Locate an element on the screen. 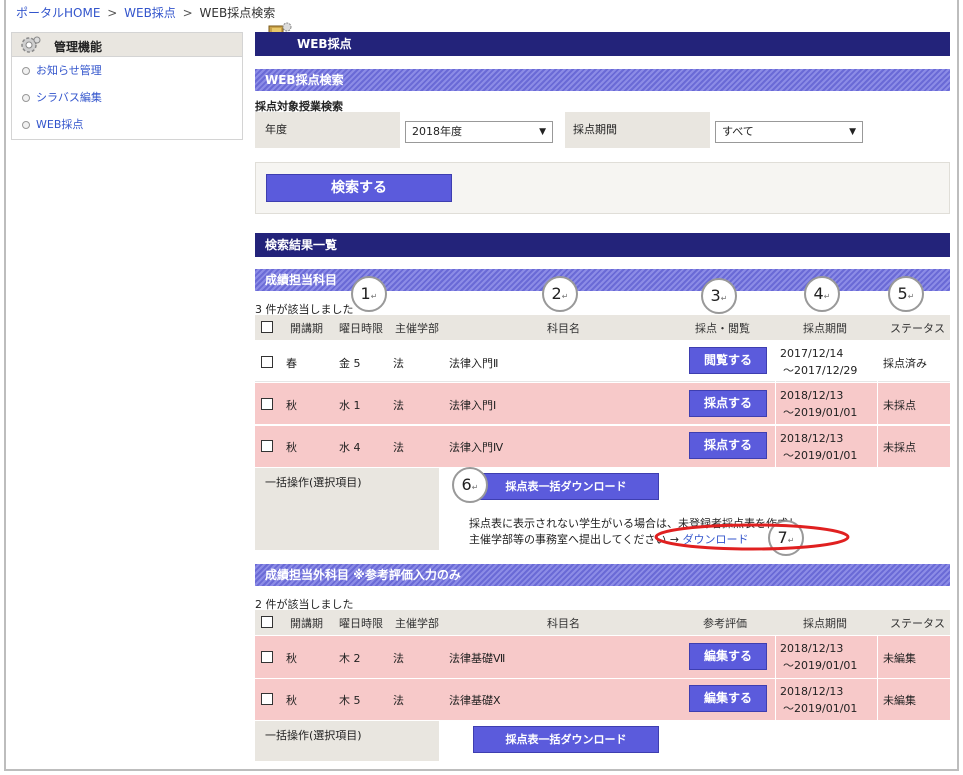  row-slot: 木 5 is located at coordinates (350, 700).